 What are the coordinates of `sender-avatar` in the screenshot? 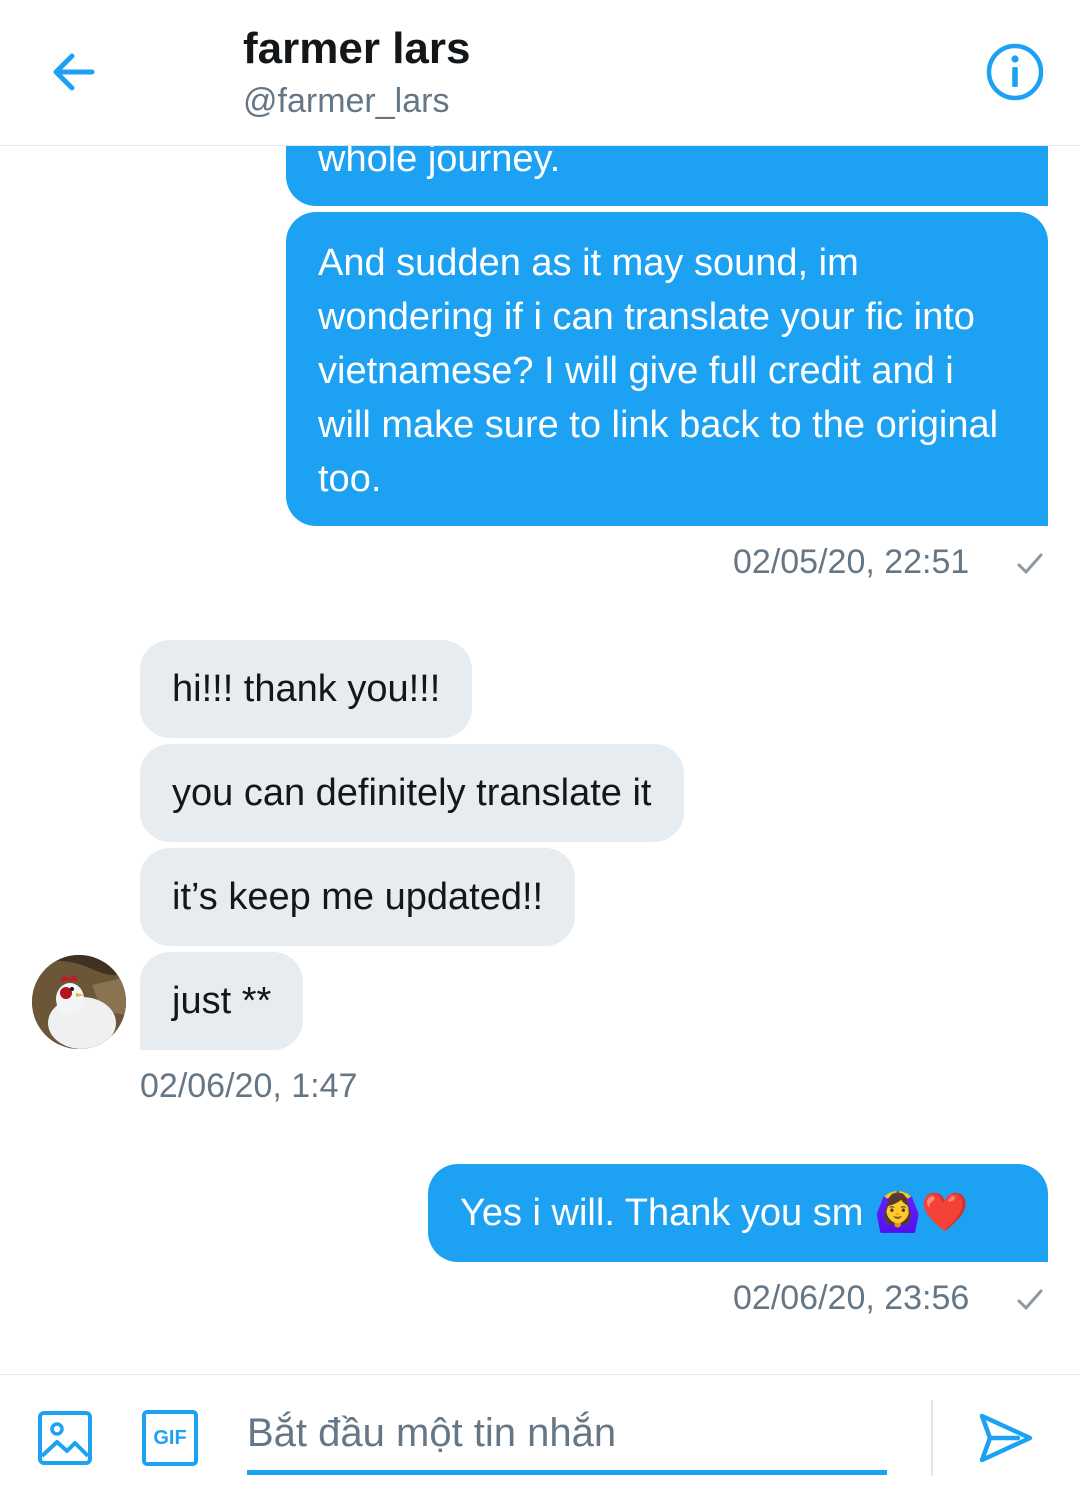 It's located at (79, 1002).